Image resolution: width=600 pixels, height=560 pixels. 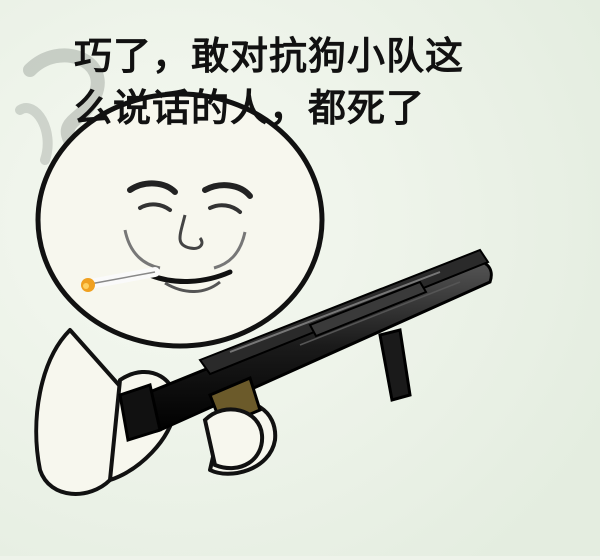 What do you see at coordinates (309, 82) in the screenshot?
I see `meme-caption: 巧了，敢对抗狗小队这 么说话的人，都死了` at bounding box center [309, 82].